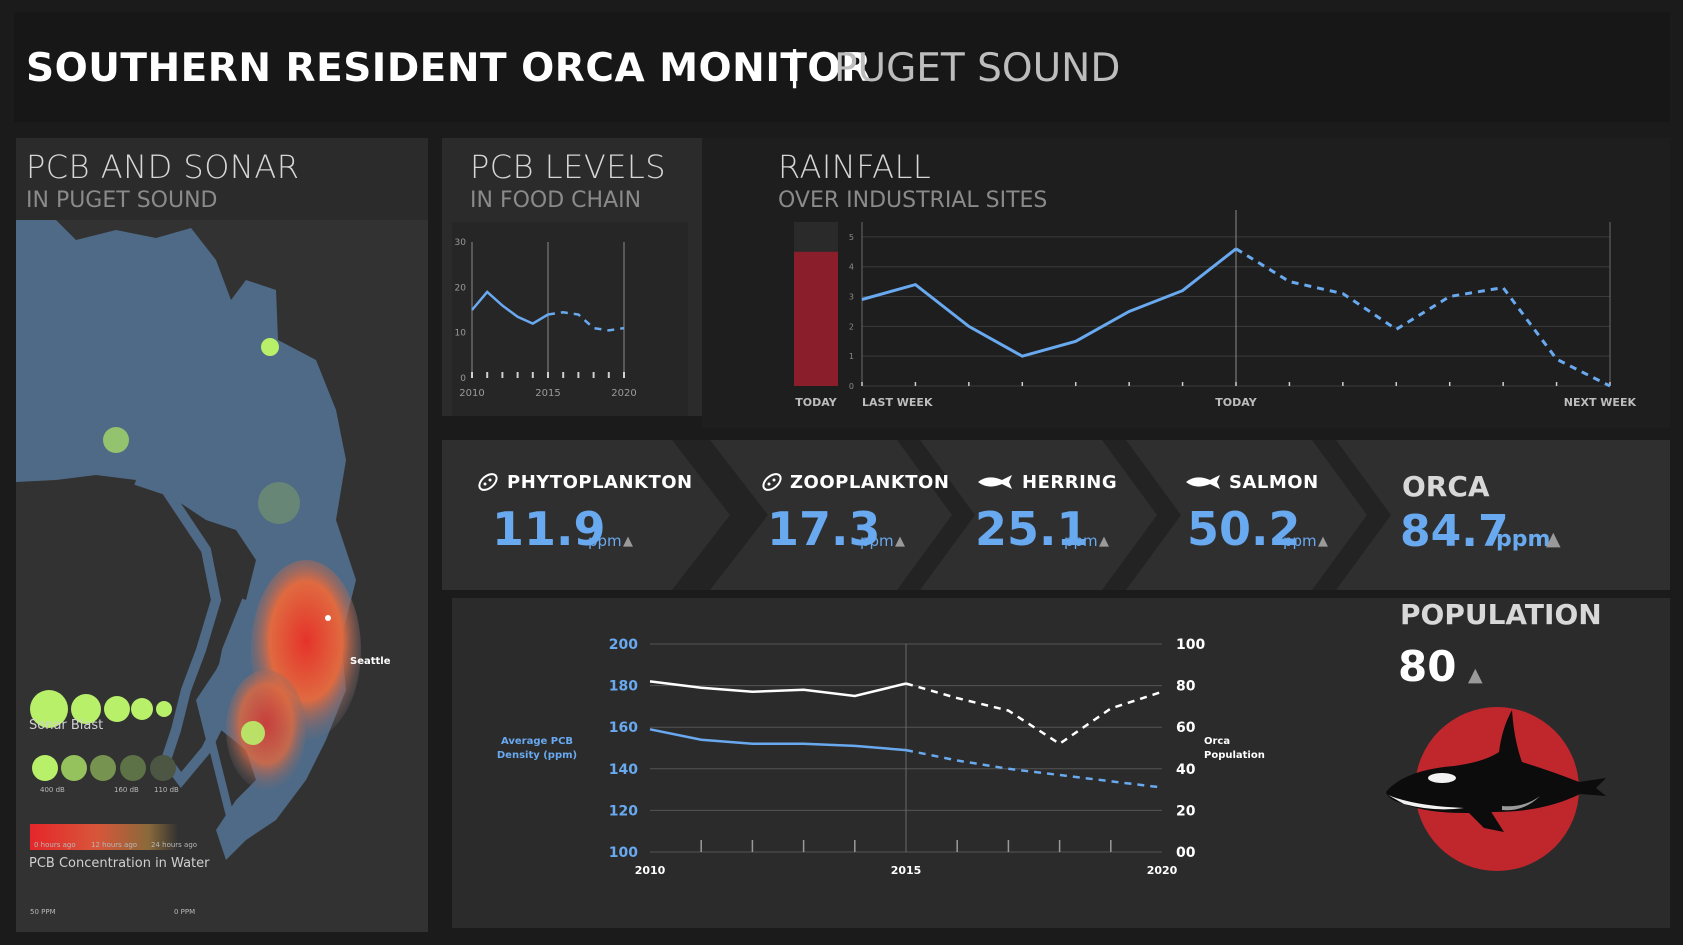  What do you see at coordinates (1186, 770) in the screenshot?
I see `right-axis-tick: 40` at bounding box center [1186, 770].